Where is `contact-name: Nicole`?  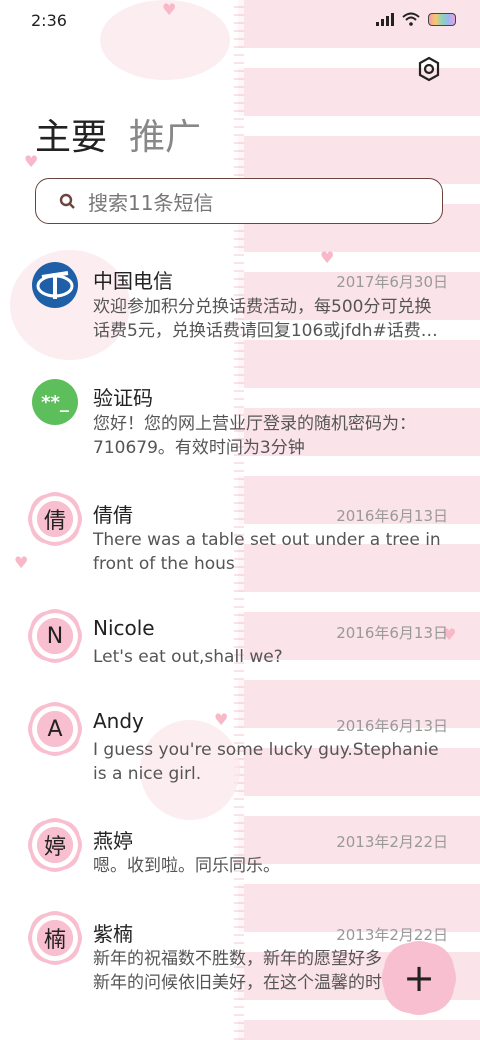 contact-name: Nicole is located at coordinates (124, 628).